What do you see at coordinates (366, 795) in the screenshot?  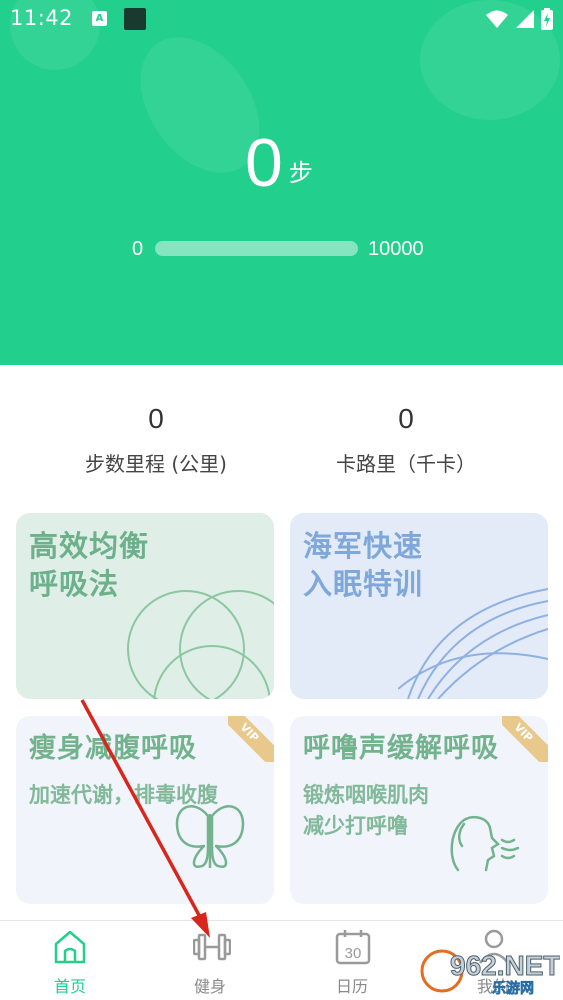 I see `card-subtitle-line: 锻炼咽喉肌肉` at bounding box center [366, 795].